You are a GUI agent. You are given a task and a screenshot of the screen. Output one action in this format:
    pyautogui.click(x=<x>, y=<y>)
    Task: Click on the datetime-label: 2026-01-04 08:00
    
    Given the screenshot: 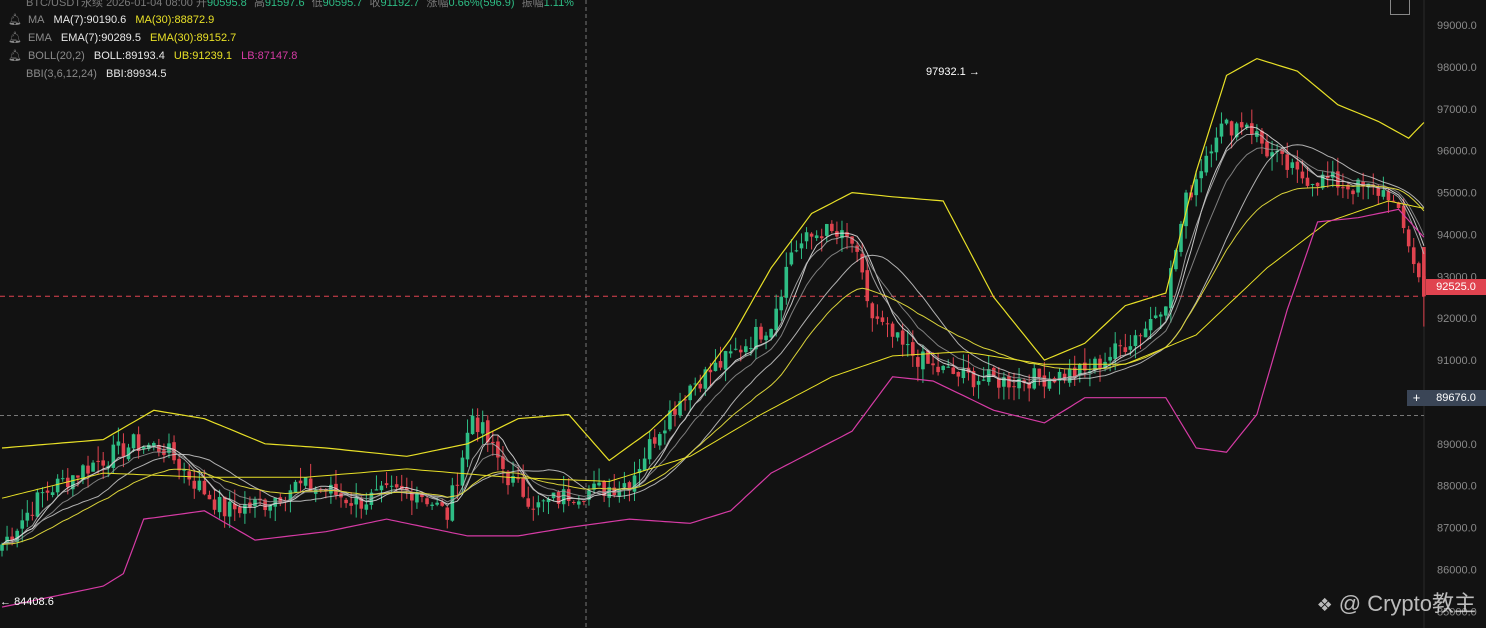 What is the action you would take?
    pyautogui.click(x=149, y=4)
    